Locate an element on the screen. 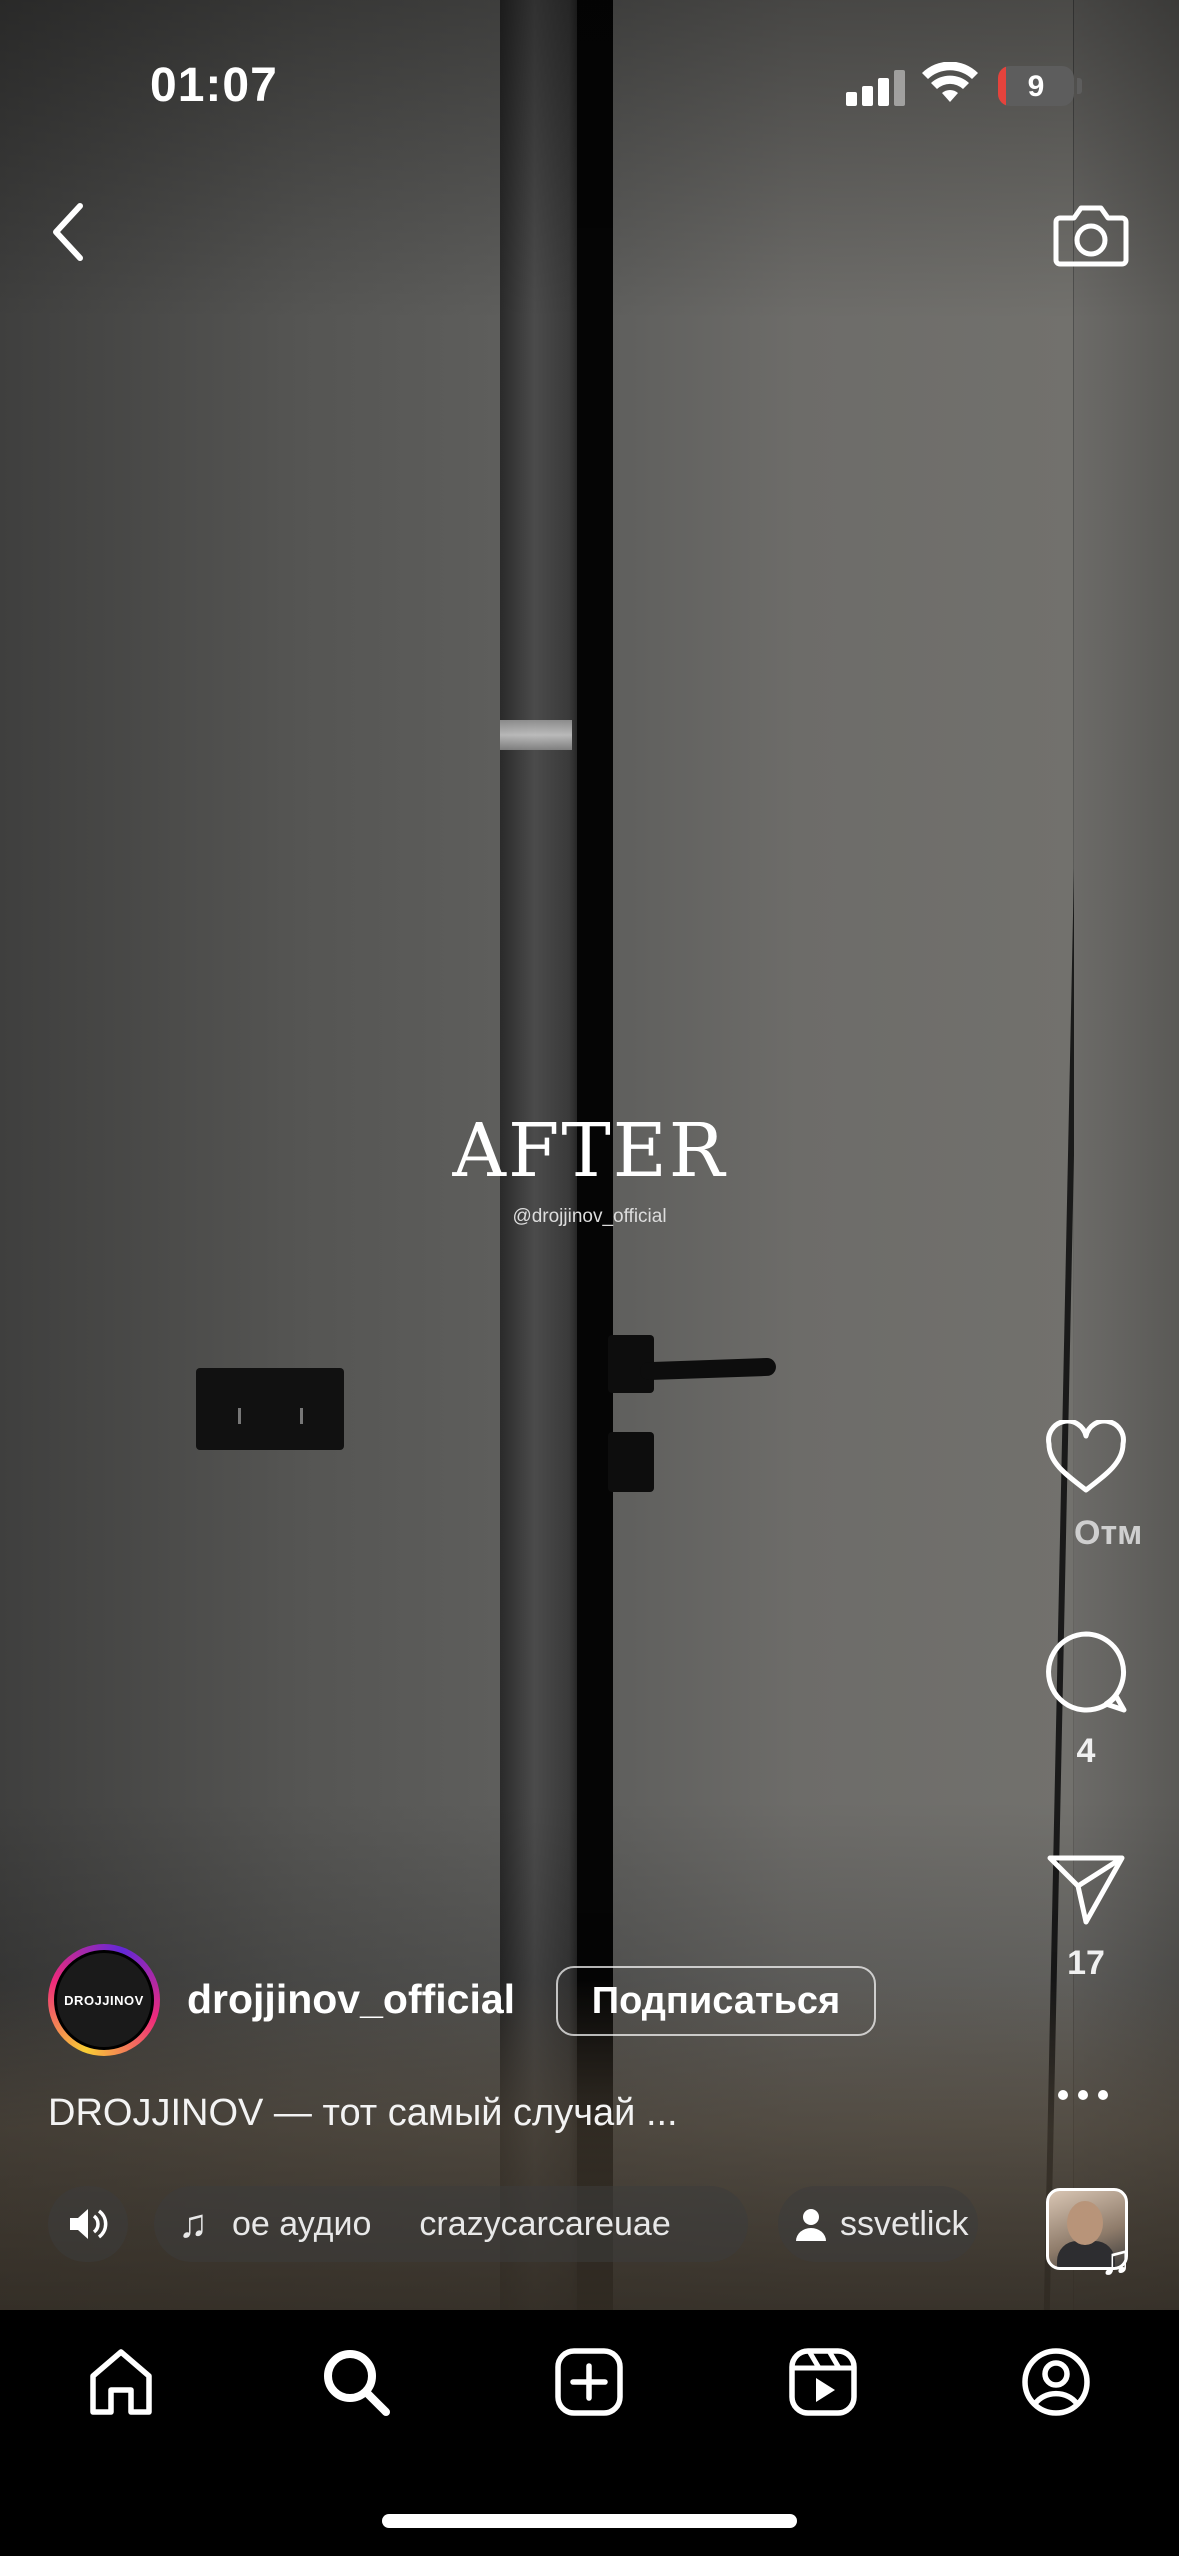  share-action: 17 is located at coordinates (1086, 1917).